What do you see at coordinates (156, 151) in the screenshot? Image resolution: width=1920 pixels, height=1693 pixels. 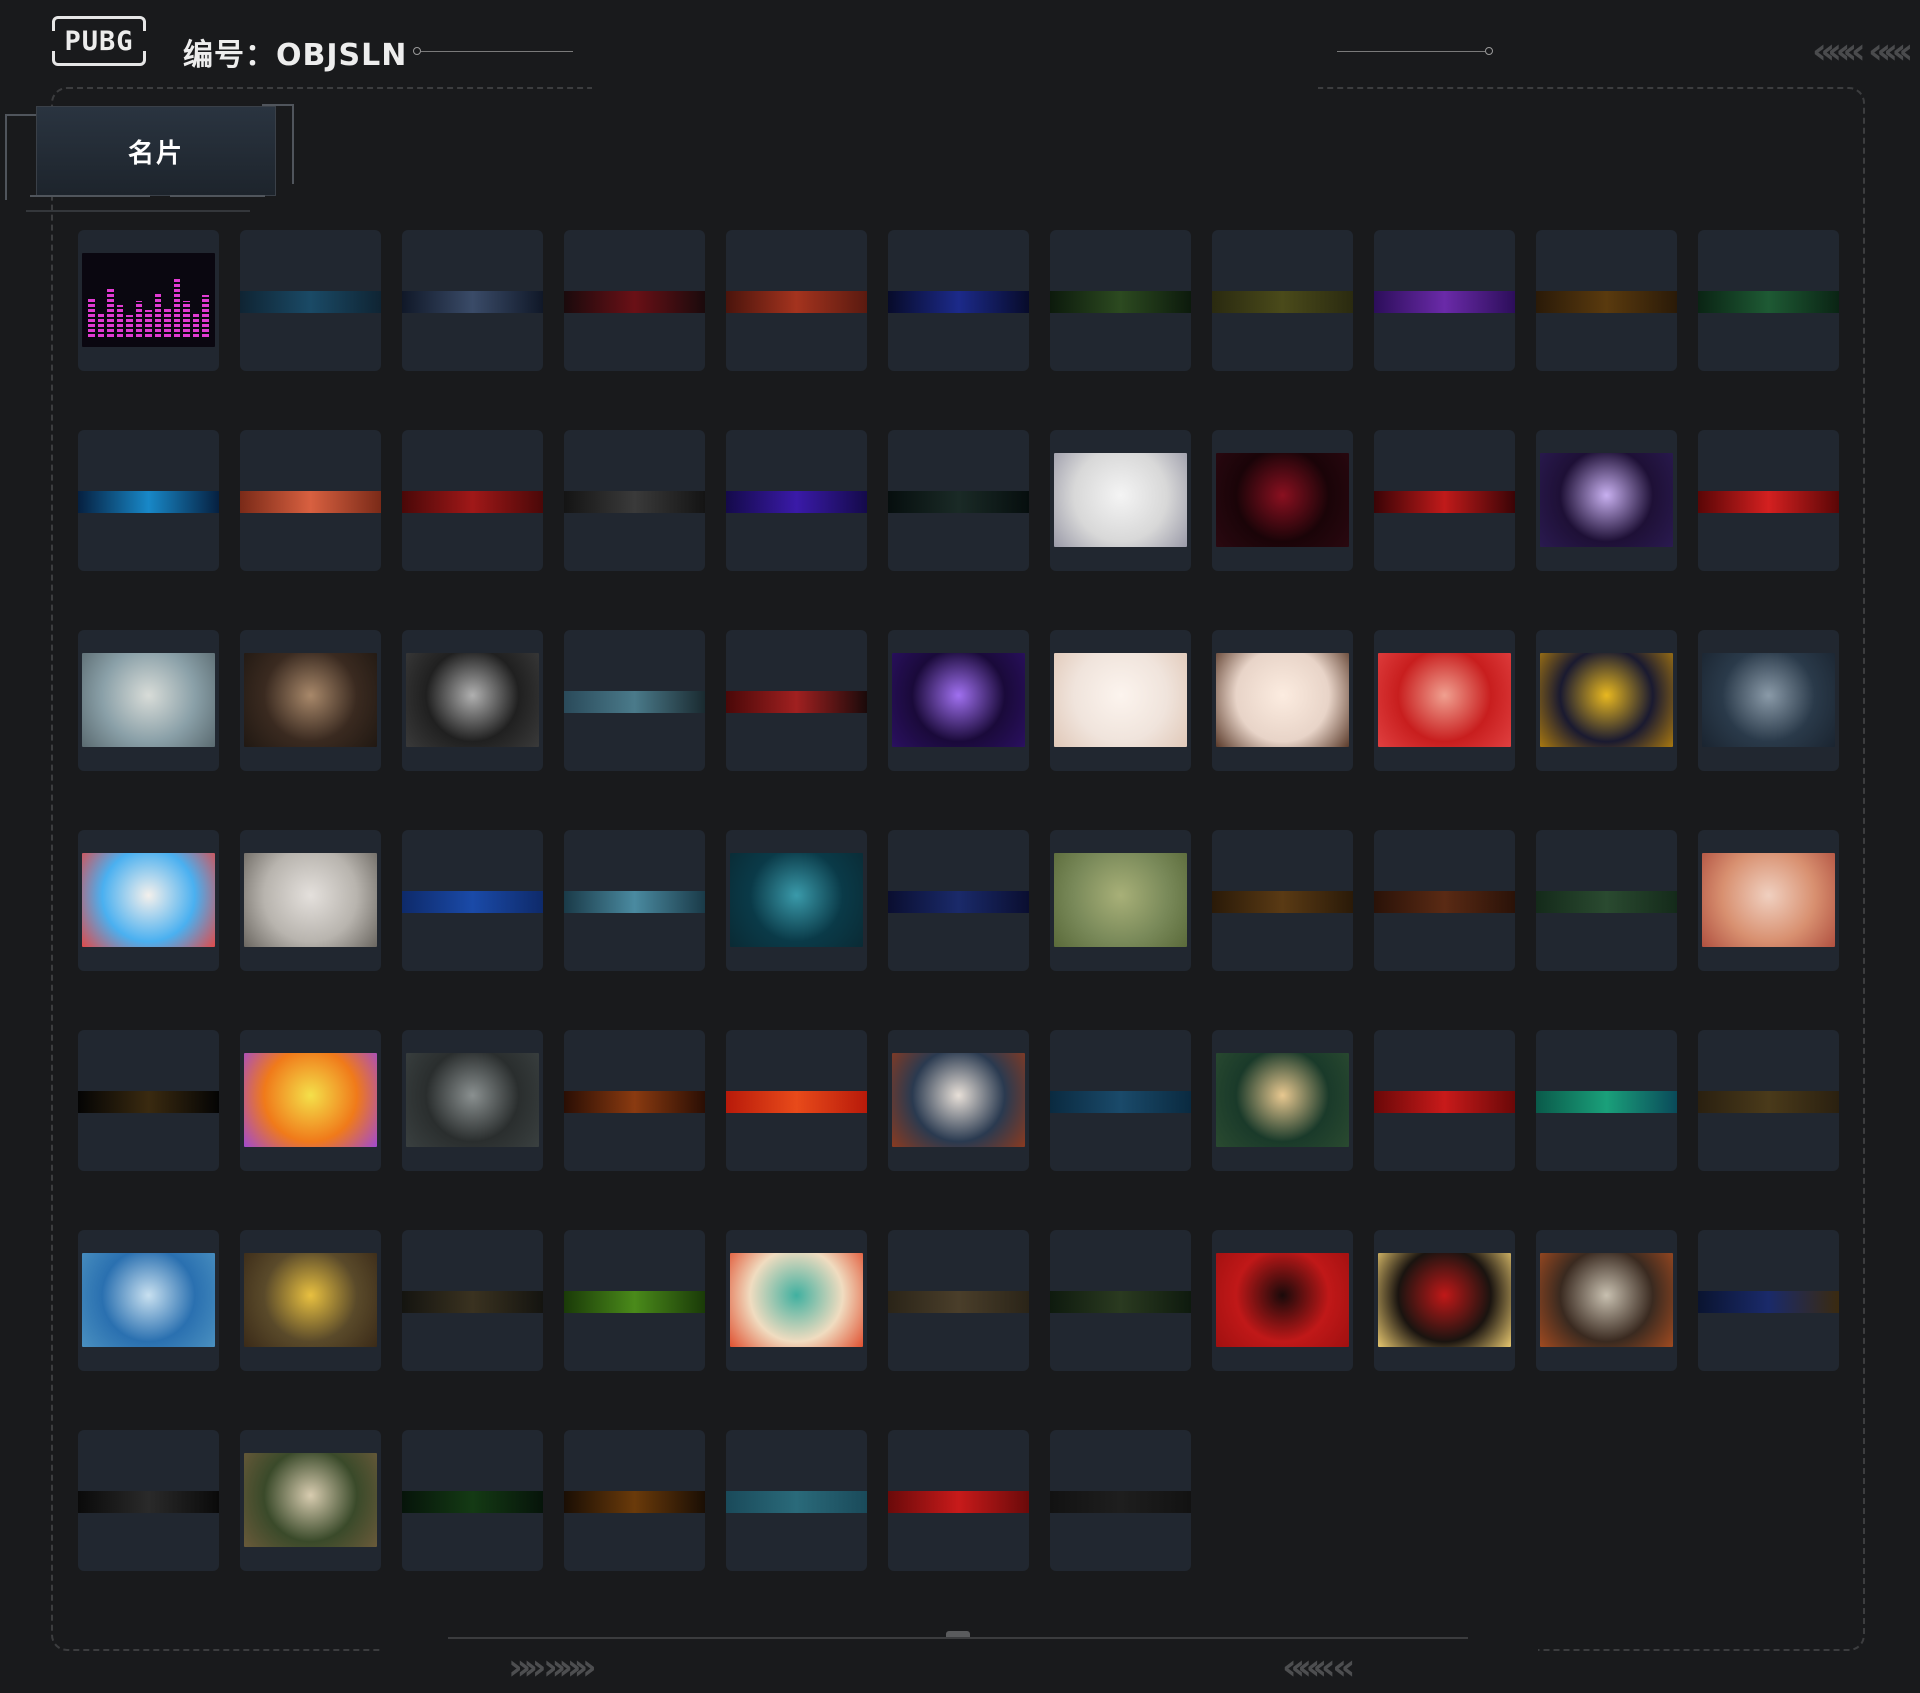 I see `tab-name-cards: 名片` at bounding box center [156, 151].